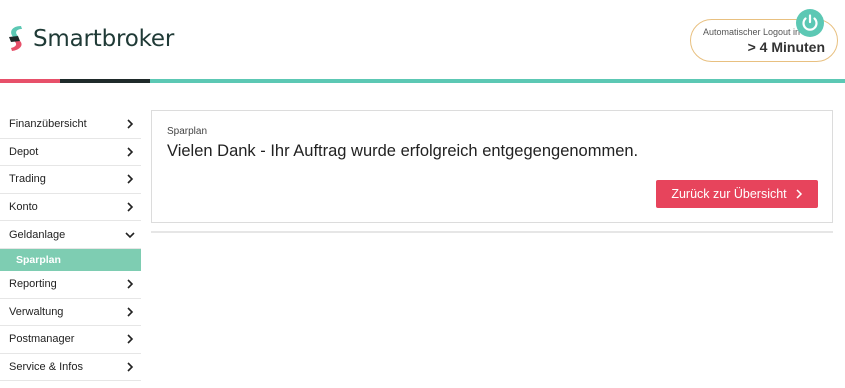 Image resolution: width=845 pixels, height=388 pixels. I want to click on logo: Smartbroker, so click(90, 39).